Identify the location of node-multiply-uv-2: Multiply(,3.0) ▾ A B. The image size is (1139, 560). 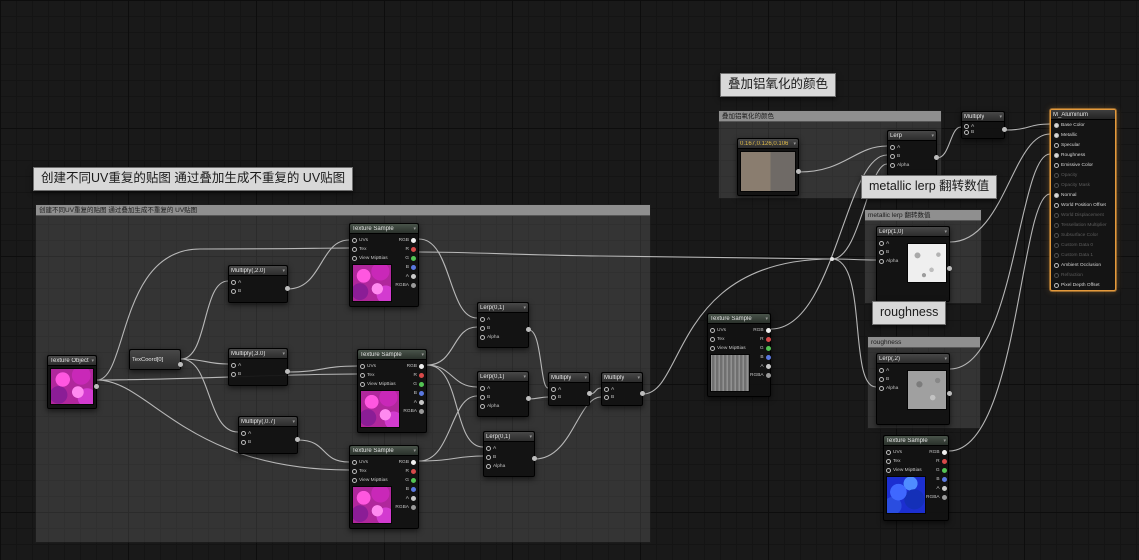
(259, 367).